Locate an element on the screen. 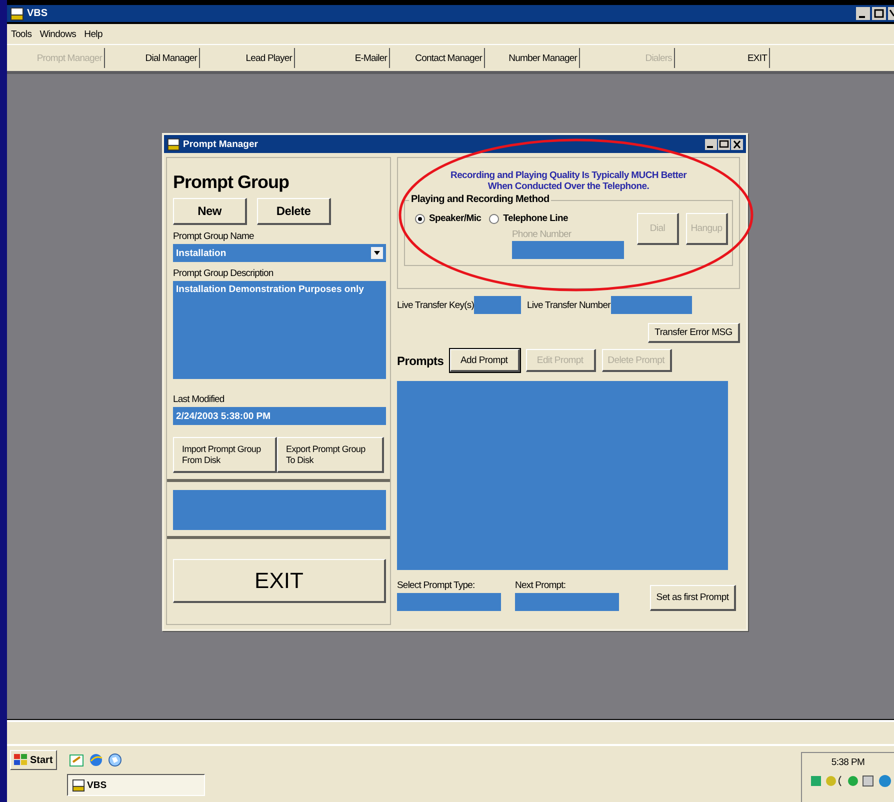  desktop-icon is located at coordinates (76, 760).